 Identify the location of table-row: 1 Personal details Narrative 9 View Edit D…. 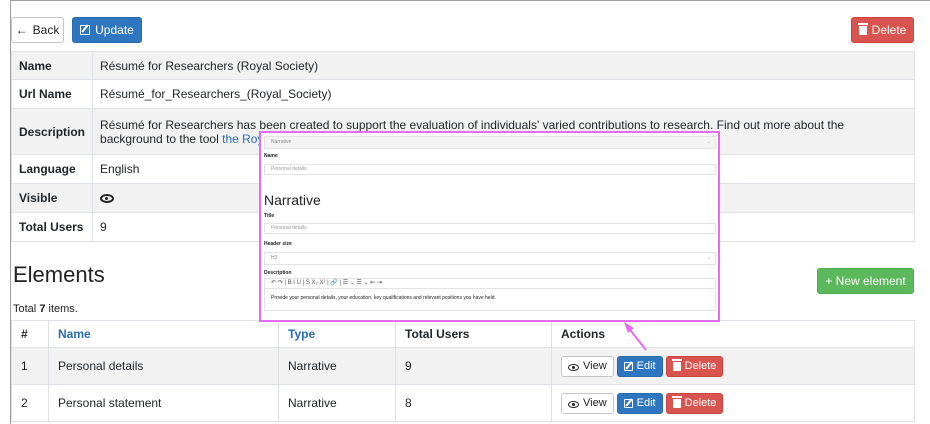
(463, 366).